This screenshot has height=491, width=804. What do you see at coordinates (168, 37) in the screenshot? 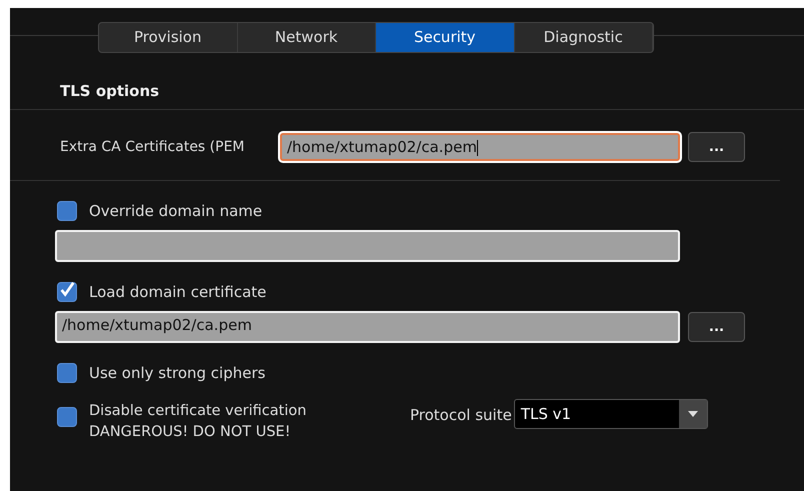
I see `tab: Provision` at bounding box center [168, 37].